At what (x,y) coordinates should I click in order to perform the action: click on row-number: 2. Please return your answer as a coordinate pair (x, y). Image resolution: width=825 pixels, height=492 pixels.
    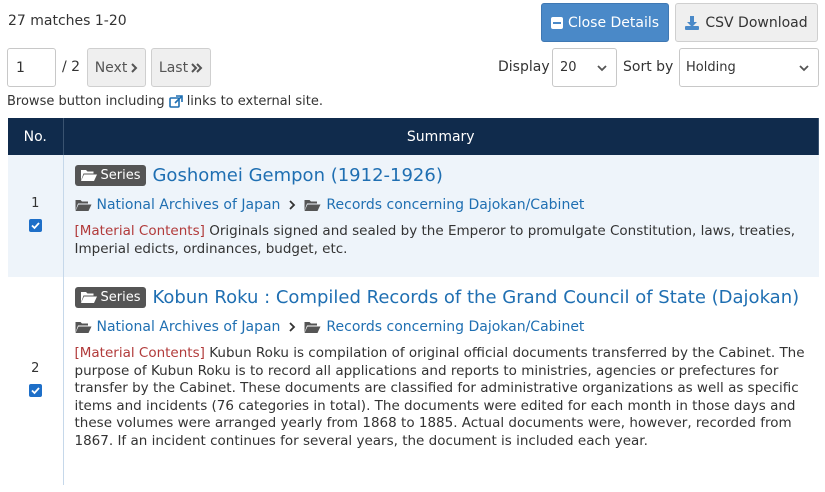
    Looking at the image, I should click on (35, 368).